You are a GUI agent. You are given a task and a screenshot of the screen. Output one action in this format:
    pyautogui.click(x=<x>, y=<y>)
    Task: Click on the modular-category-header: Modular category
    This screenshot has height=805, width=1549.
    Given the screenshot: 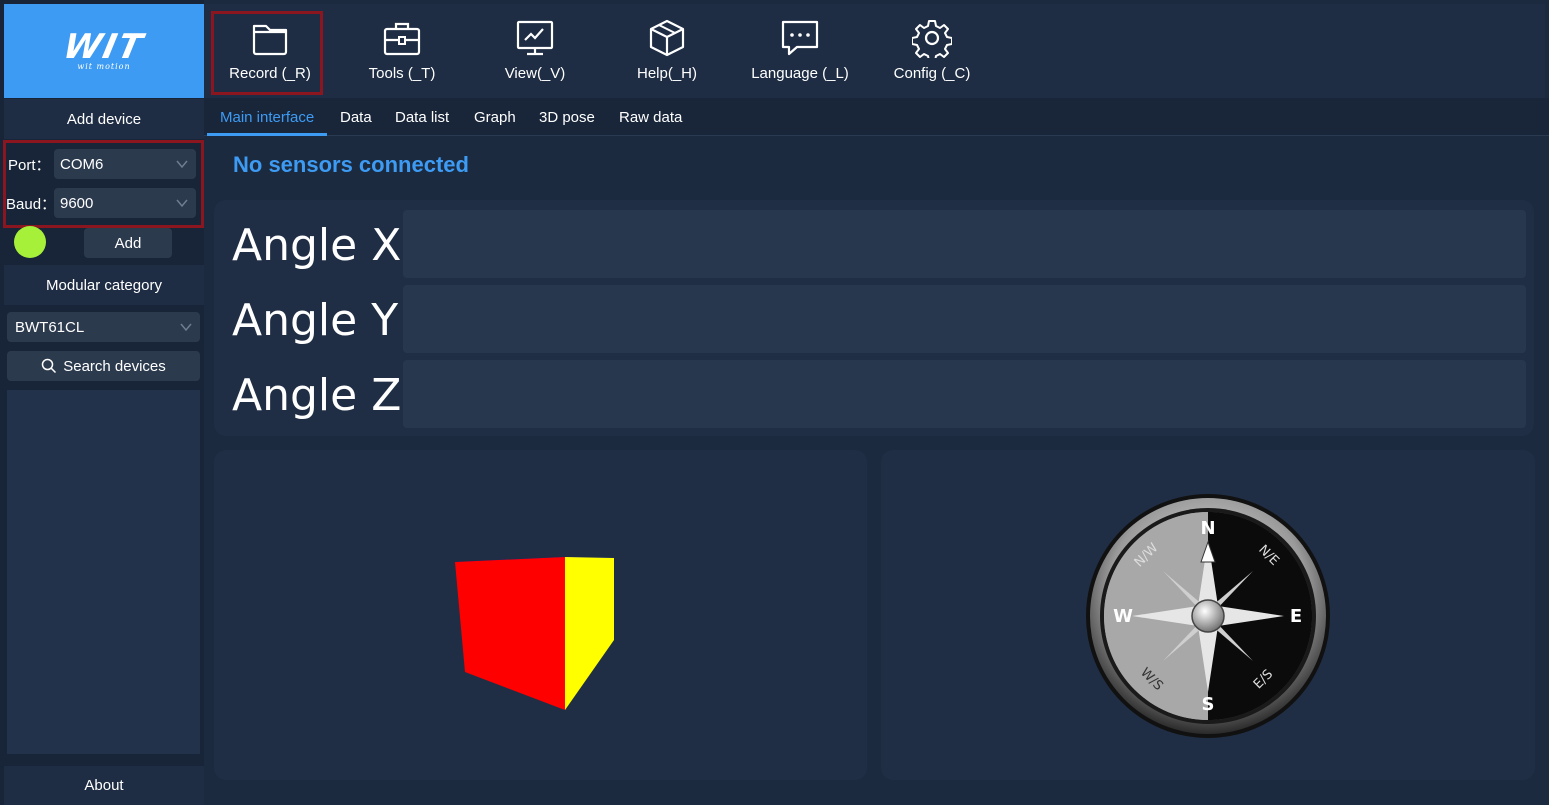 What is the action you would take?
    pyautogui.click(x=104, y=285)
    